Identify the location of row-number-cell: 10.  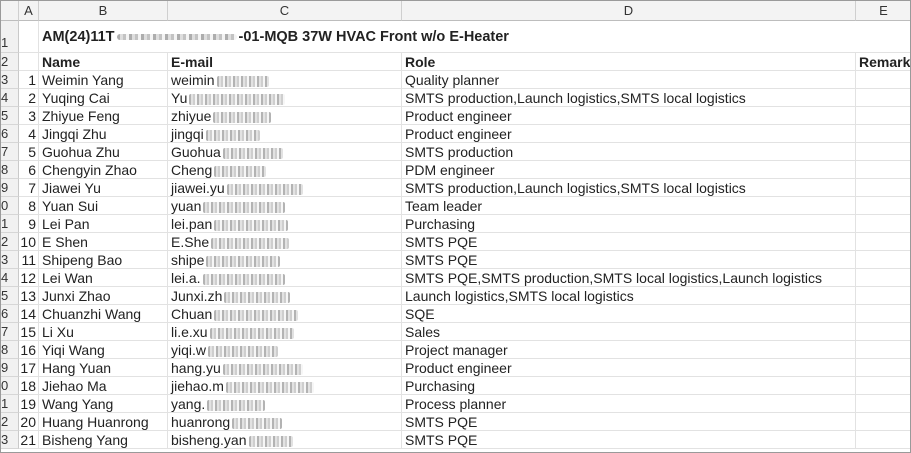
(29, 242).